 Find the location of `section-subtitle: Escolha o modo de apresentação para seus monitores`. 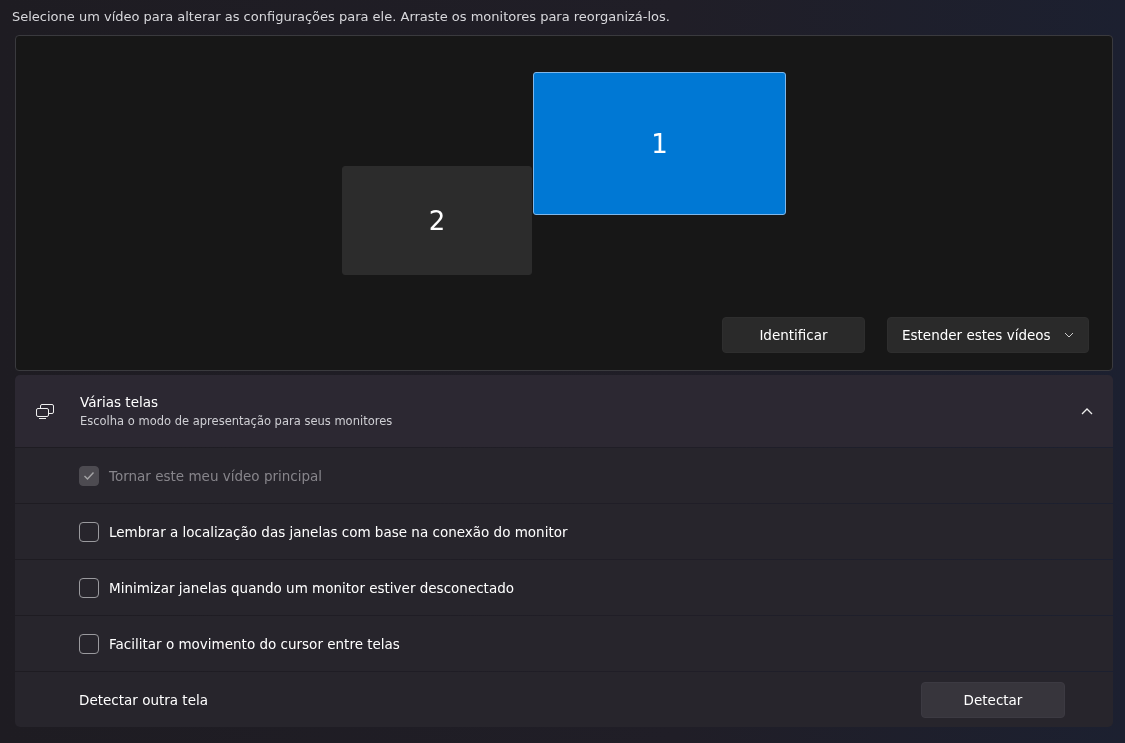

section-subtitle: Escolha o modo de apresentação para seus monitores is located at coordinates (237, 421).